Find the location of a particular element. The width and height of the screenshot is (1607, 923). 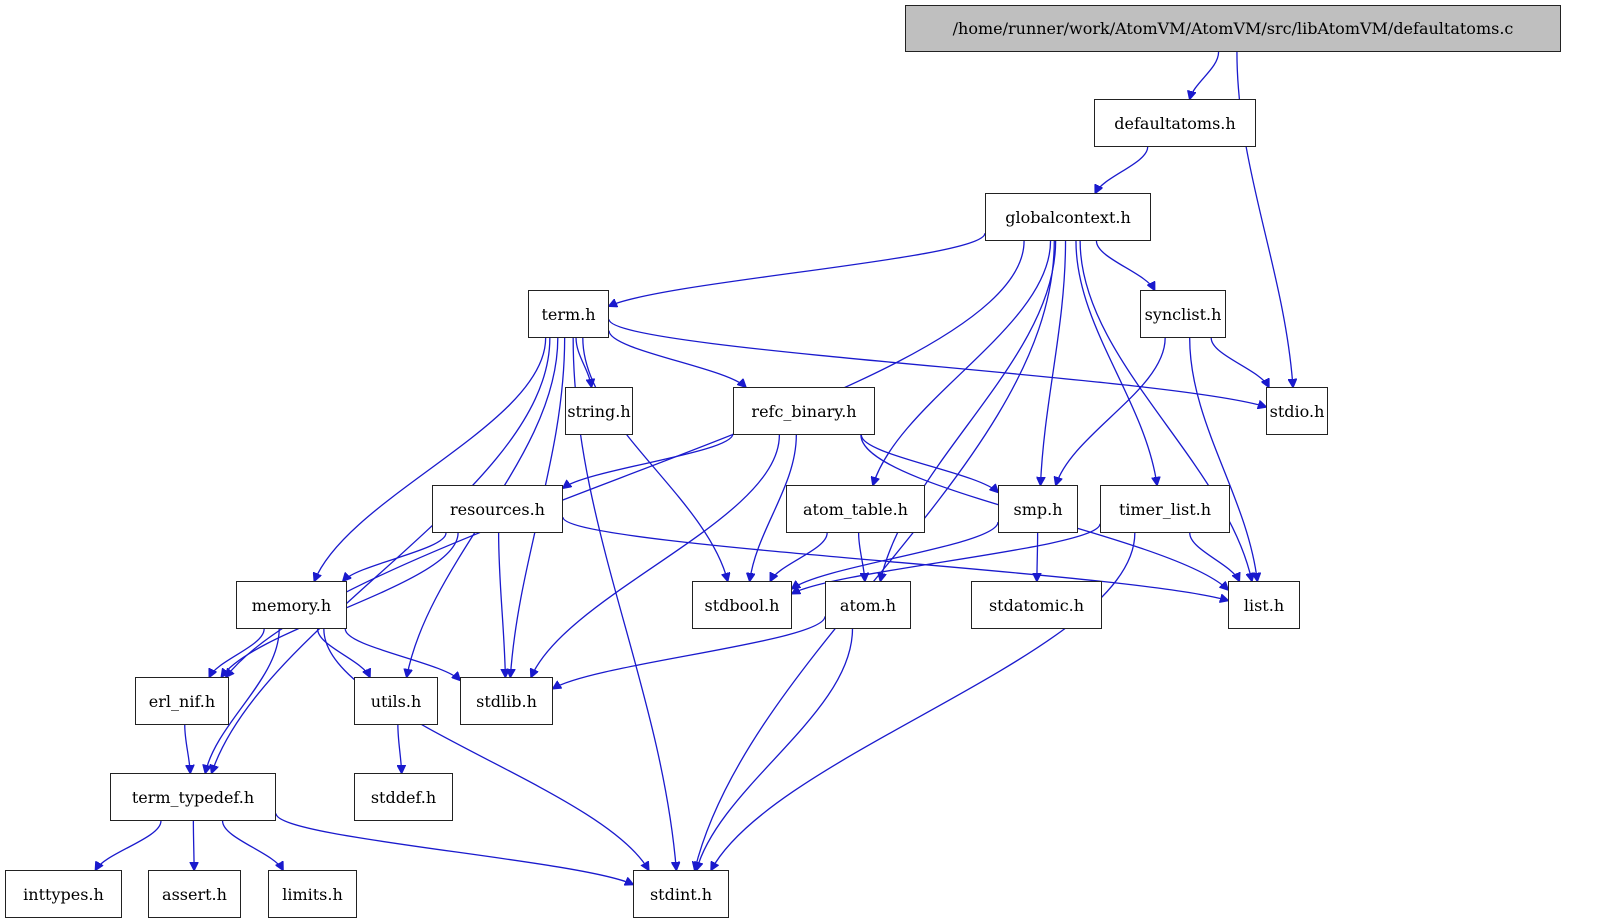

node-term-typedef-h: term_typedef.h is located at coordinates (193, 797).